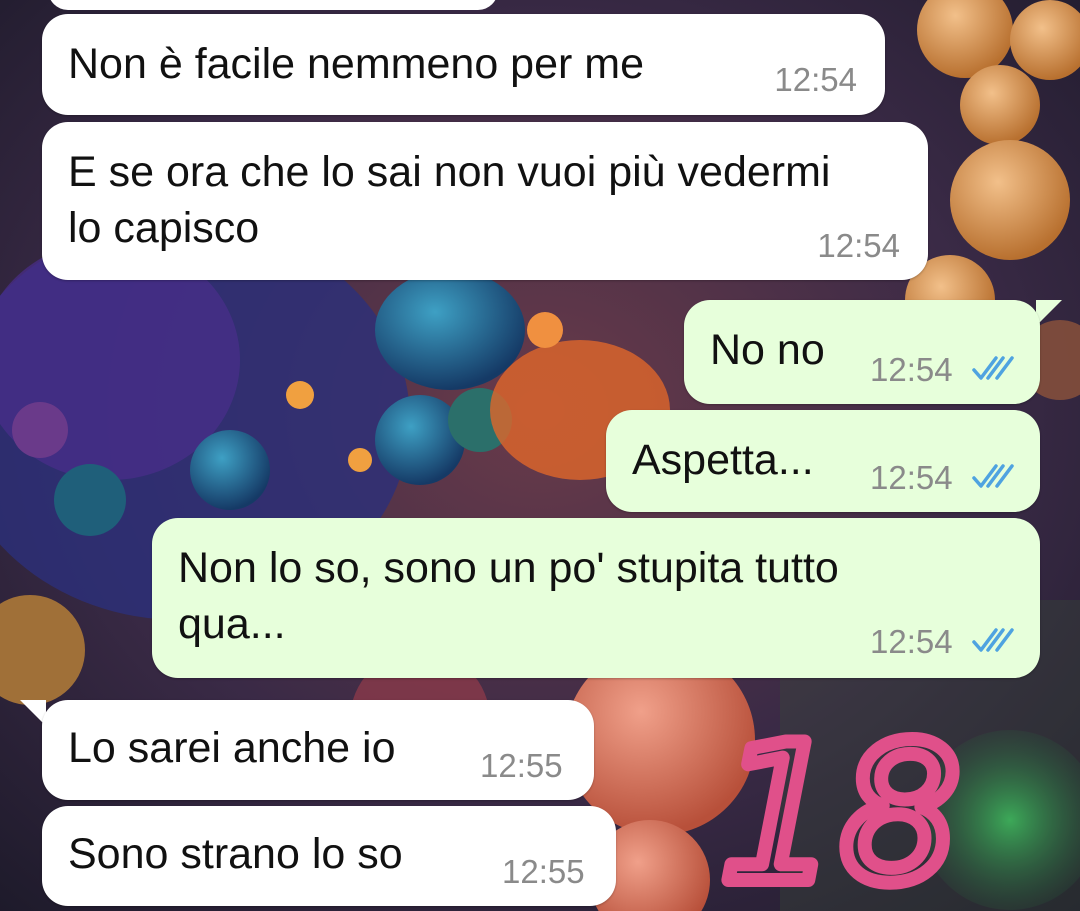  I want to click on svg-text: 18, so click(840, 810).